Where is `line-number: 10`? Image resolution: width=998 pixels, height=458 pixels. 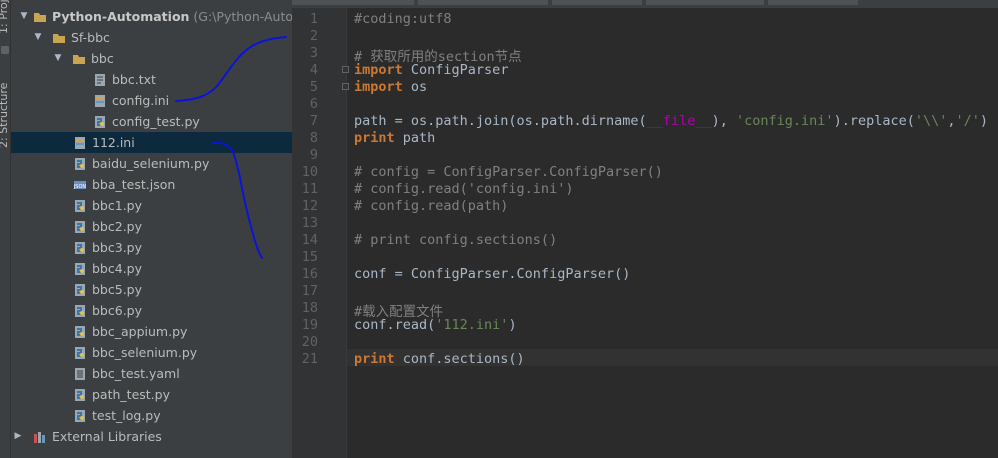 line-number: 10 is located at coordinates (309, 172).